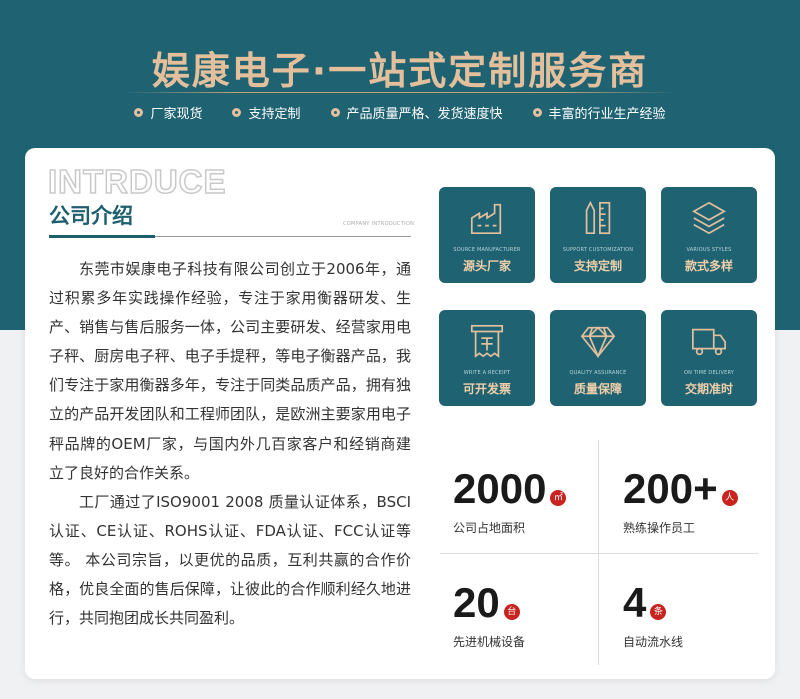  What do you see at coordinates (416, 112) in the screenshot?
I see `tag-item: 产品质量严格、发货速度快` at bounding box center [416, 112].